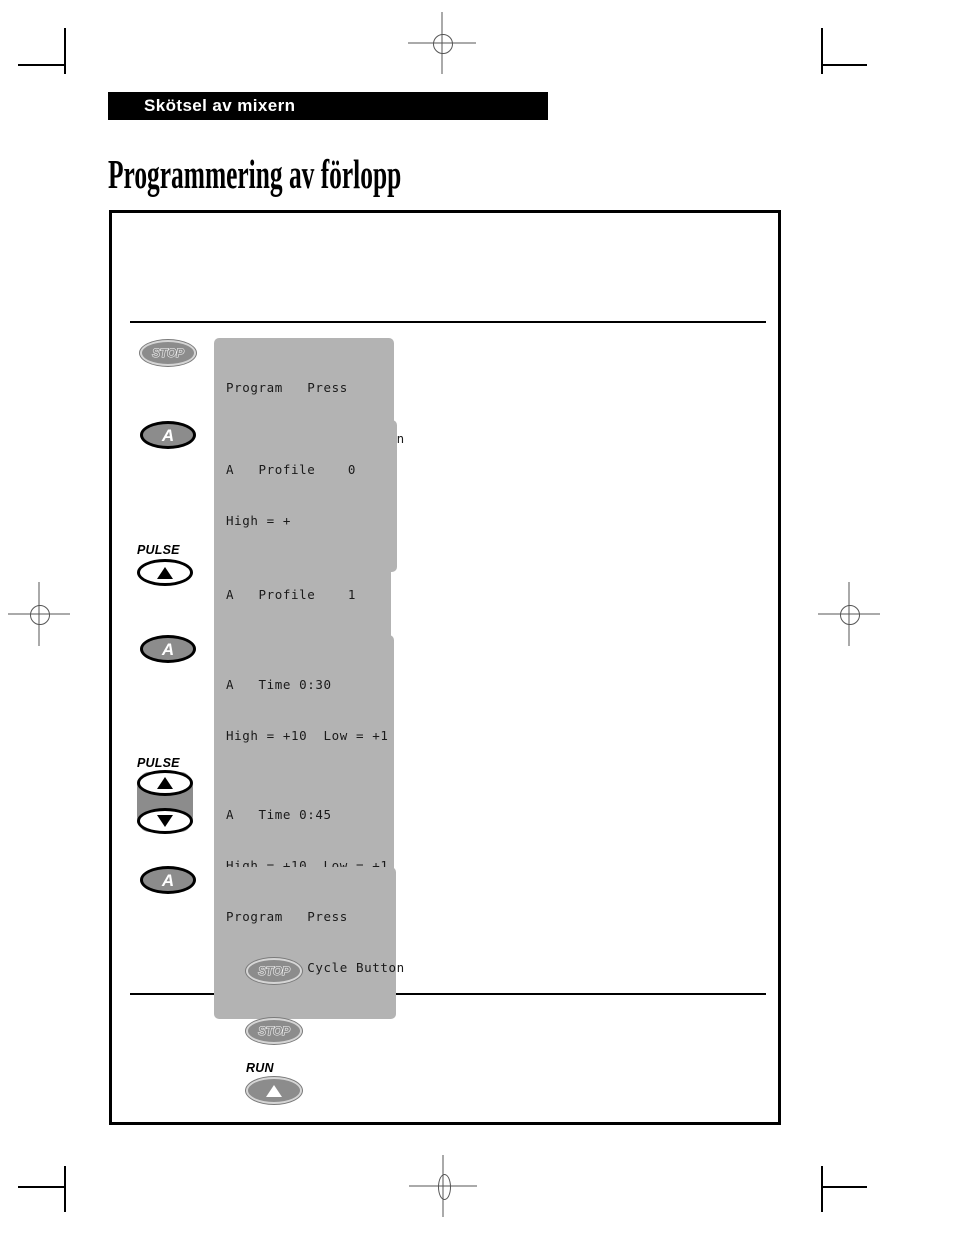 This screenshot has width=954, height=1235. I want to click on registration-mark-bottom, so click(443, 1186).